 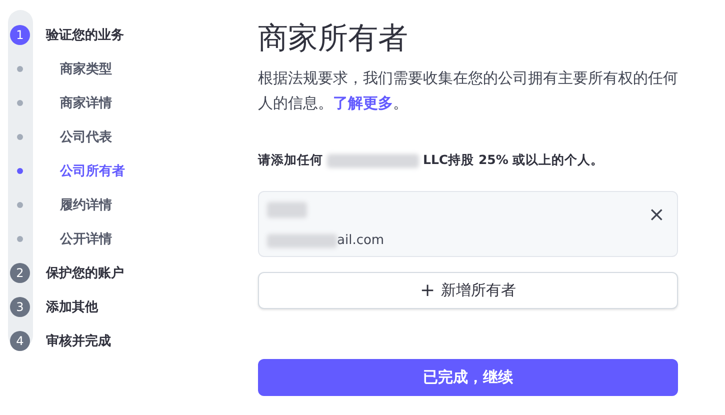 What do you see at coordinates (85, 35) in the screenshot?
I see `step-label: 验证您的业务` at bounding box center [85, 35].